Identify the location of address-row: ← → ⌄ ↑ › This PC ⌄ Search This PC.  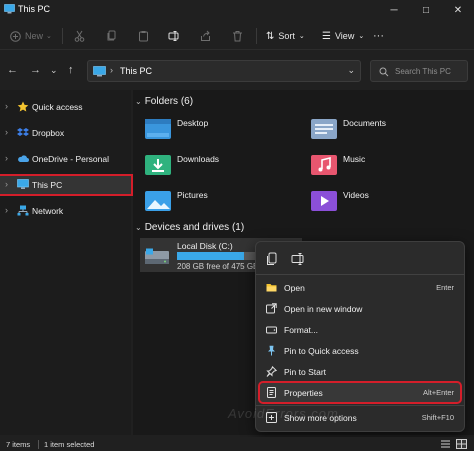
(237, 71).